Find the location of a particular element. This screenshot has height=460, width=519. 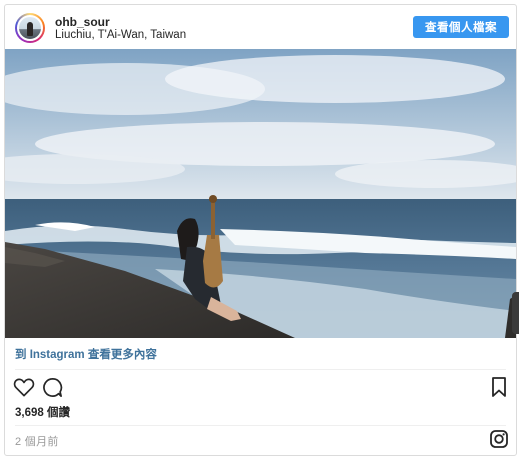

view-more-on-instagram-link: 到 Instagram 查看更多內容 is located at coordinates (86, 354).